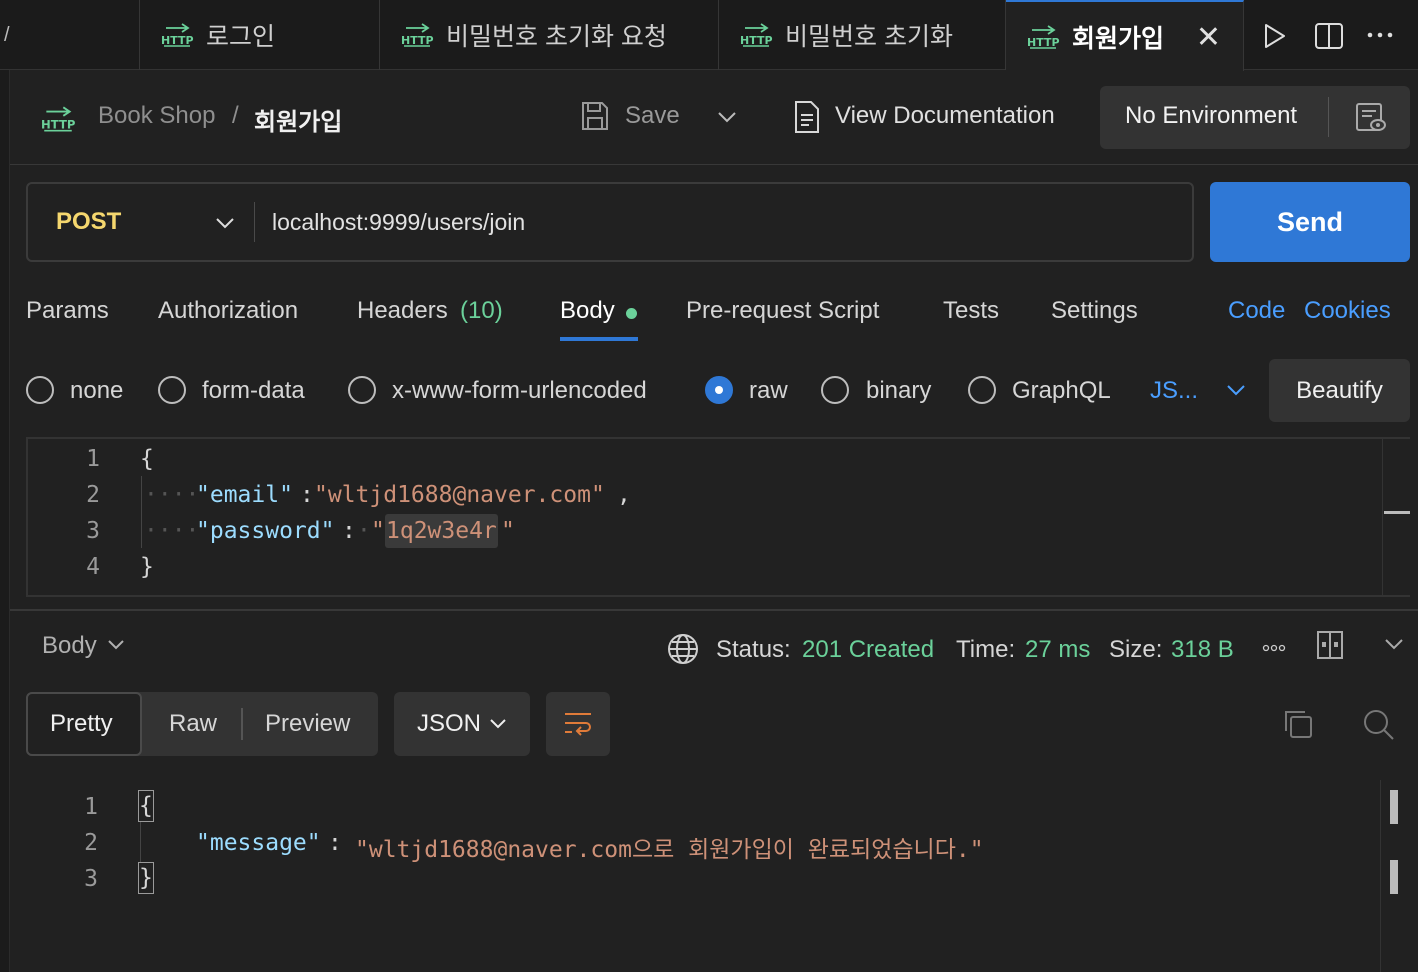 The width and height of the screenshot is (1418, 972). Describe the element at coordinates (69, 646) in the screenshot. I see `response-body-dropdown: Body` at that location.